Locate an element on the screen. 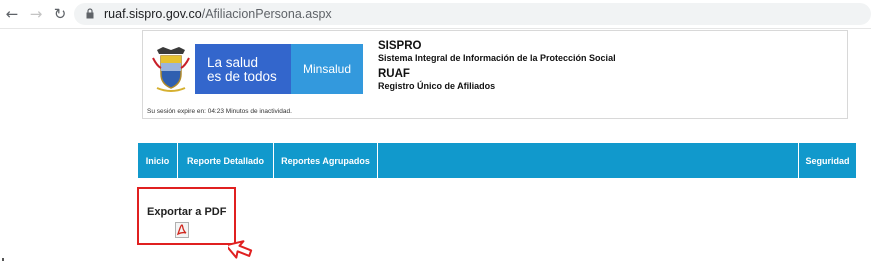 This screenshot has width=871, height=277. menu-spacer is located at coordinates (588, 160).